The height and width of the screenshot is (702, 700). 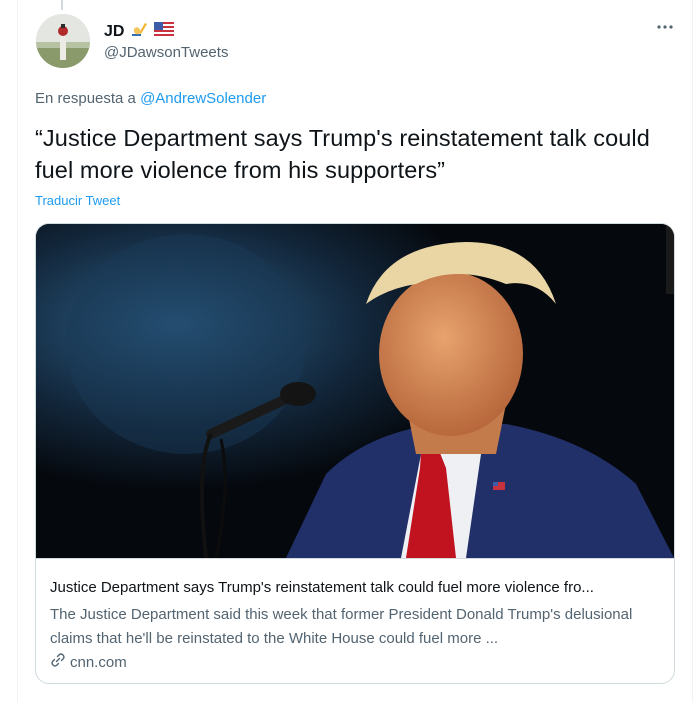 What do you see at coordinates (58, 662) in the screenshot?
I see `link-icon` at bounding box center [58, 662].